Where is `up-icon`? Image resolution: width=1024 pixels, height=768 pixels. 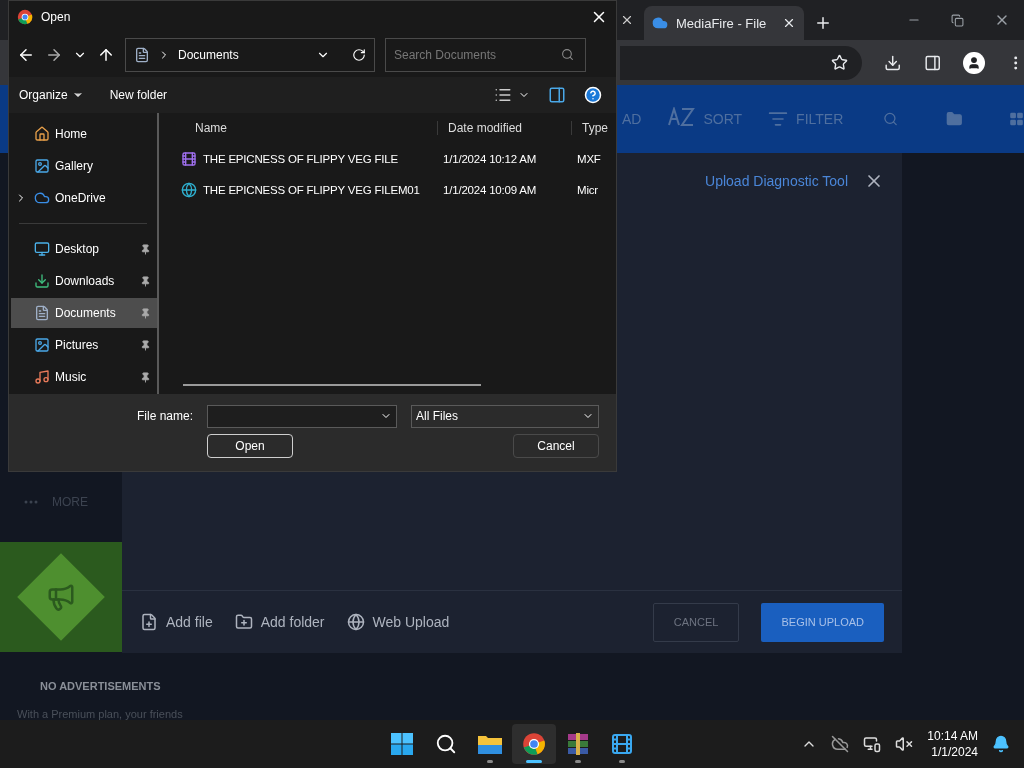 up-icon is located at coordinates (106, 55).